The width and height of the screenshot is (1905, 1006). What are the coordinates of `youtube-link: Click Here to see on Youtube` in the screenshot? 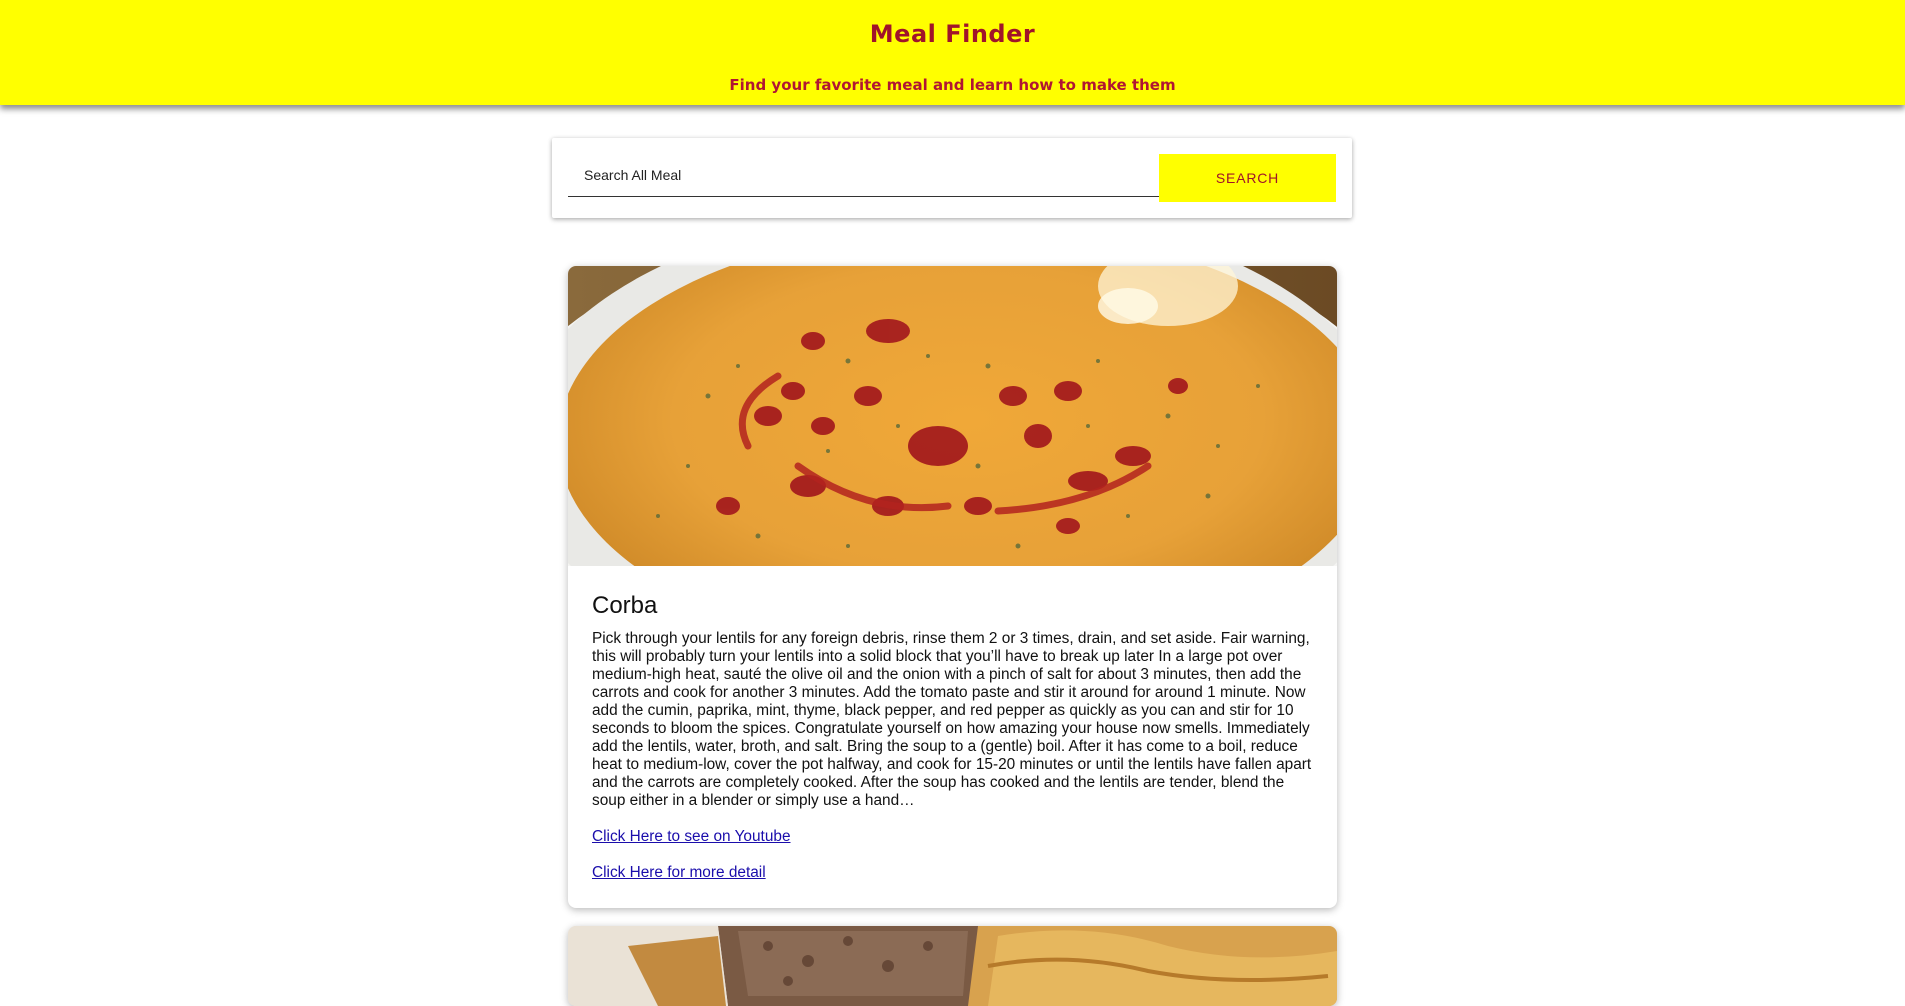 It's located at (952, 837).